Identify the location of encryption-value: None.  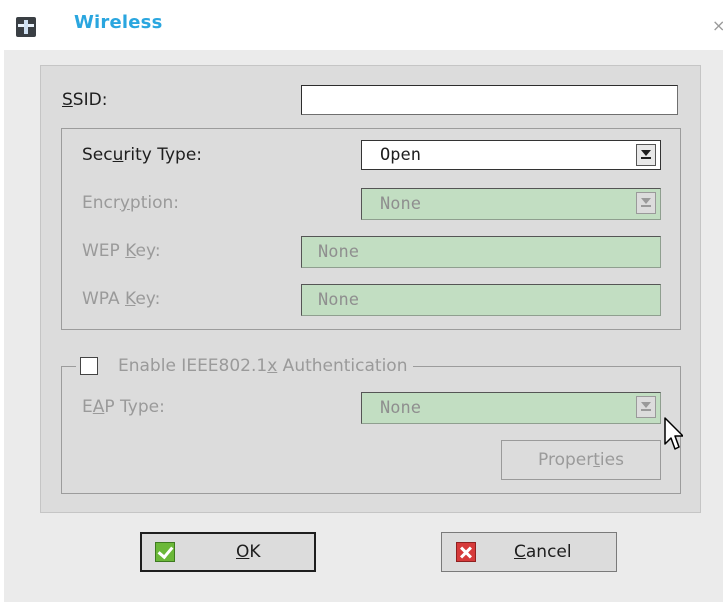
(400, 204).